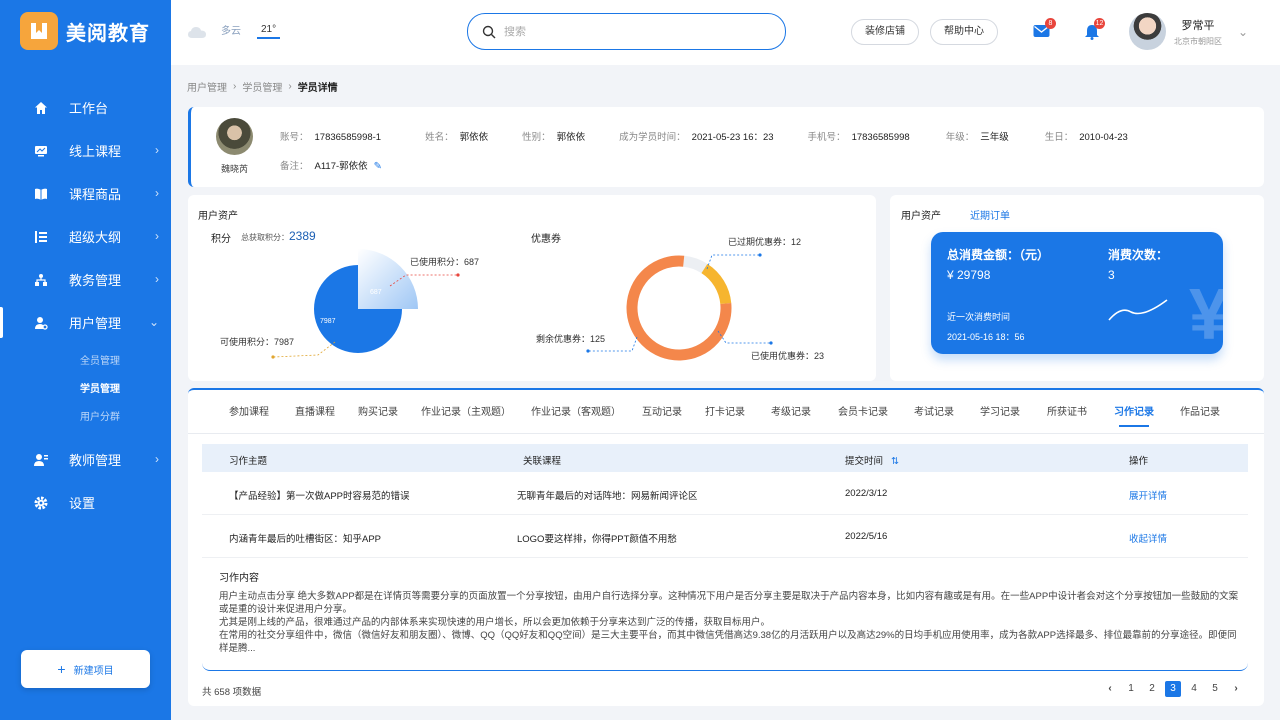 The width and height of the screenshot is (1280, 720). I want to click on tab-checkins: 打卡记录, so click(725, 410).